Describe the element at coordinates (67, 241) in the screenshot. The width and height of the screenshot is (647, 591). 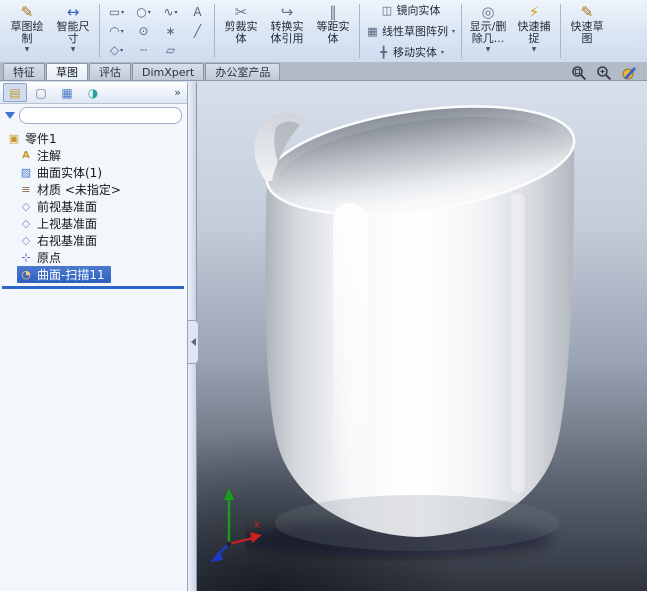
I see `tree-item-label: 右视基准面` at that location.